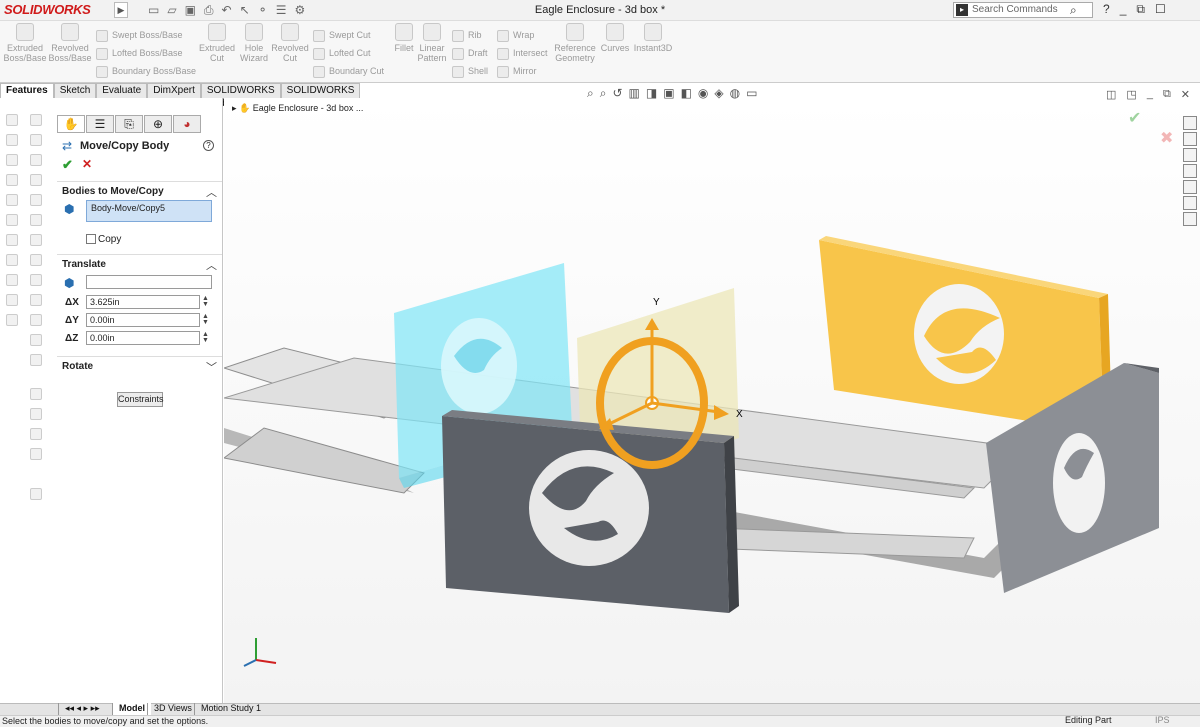 The width and height of the screenshot is (1200, 727). What do you see at coordinates (342, 53) in the screenshot?
I see `lofted-cut-button: Lofted Cut` at bounding box center [342, 53].